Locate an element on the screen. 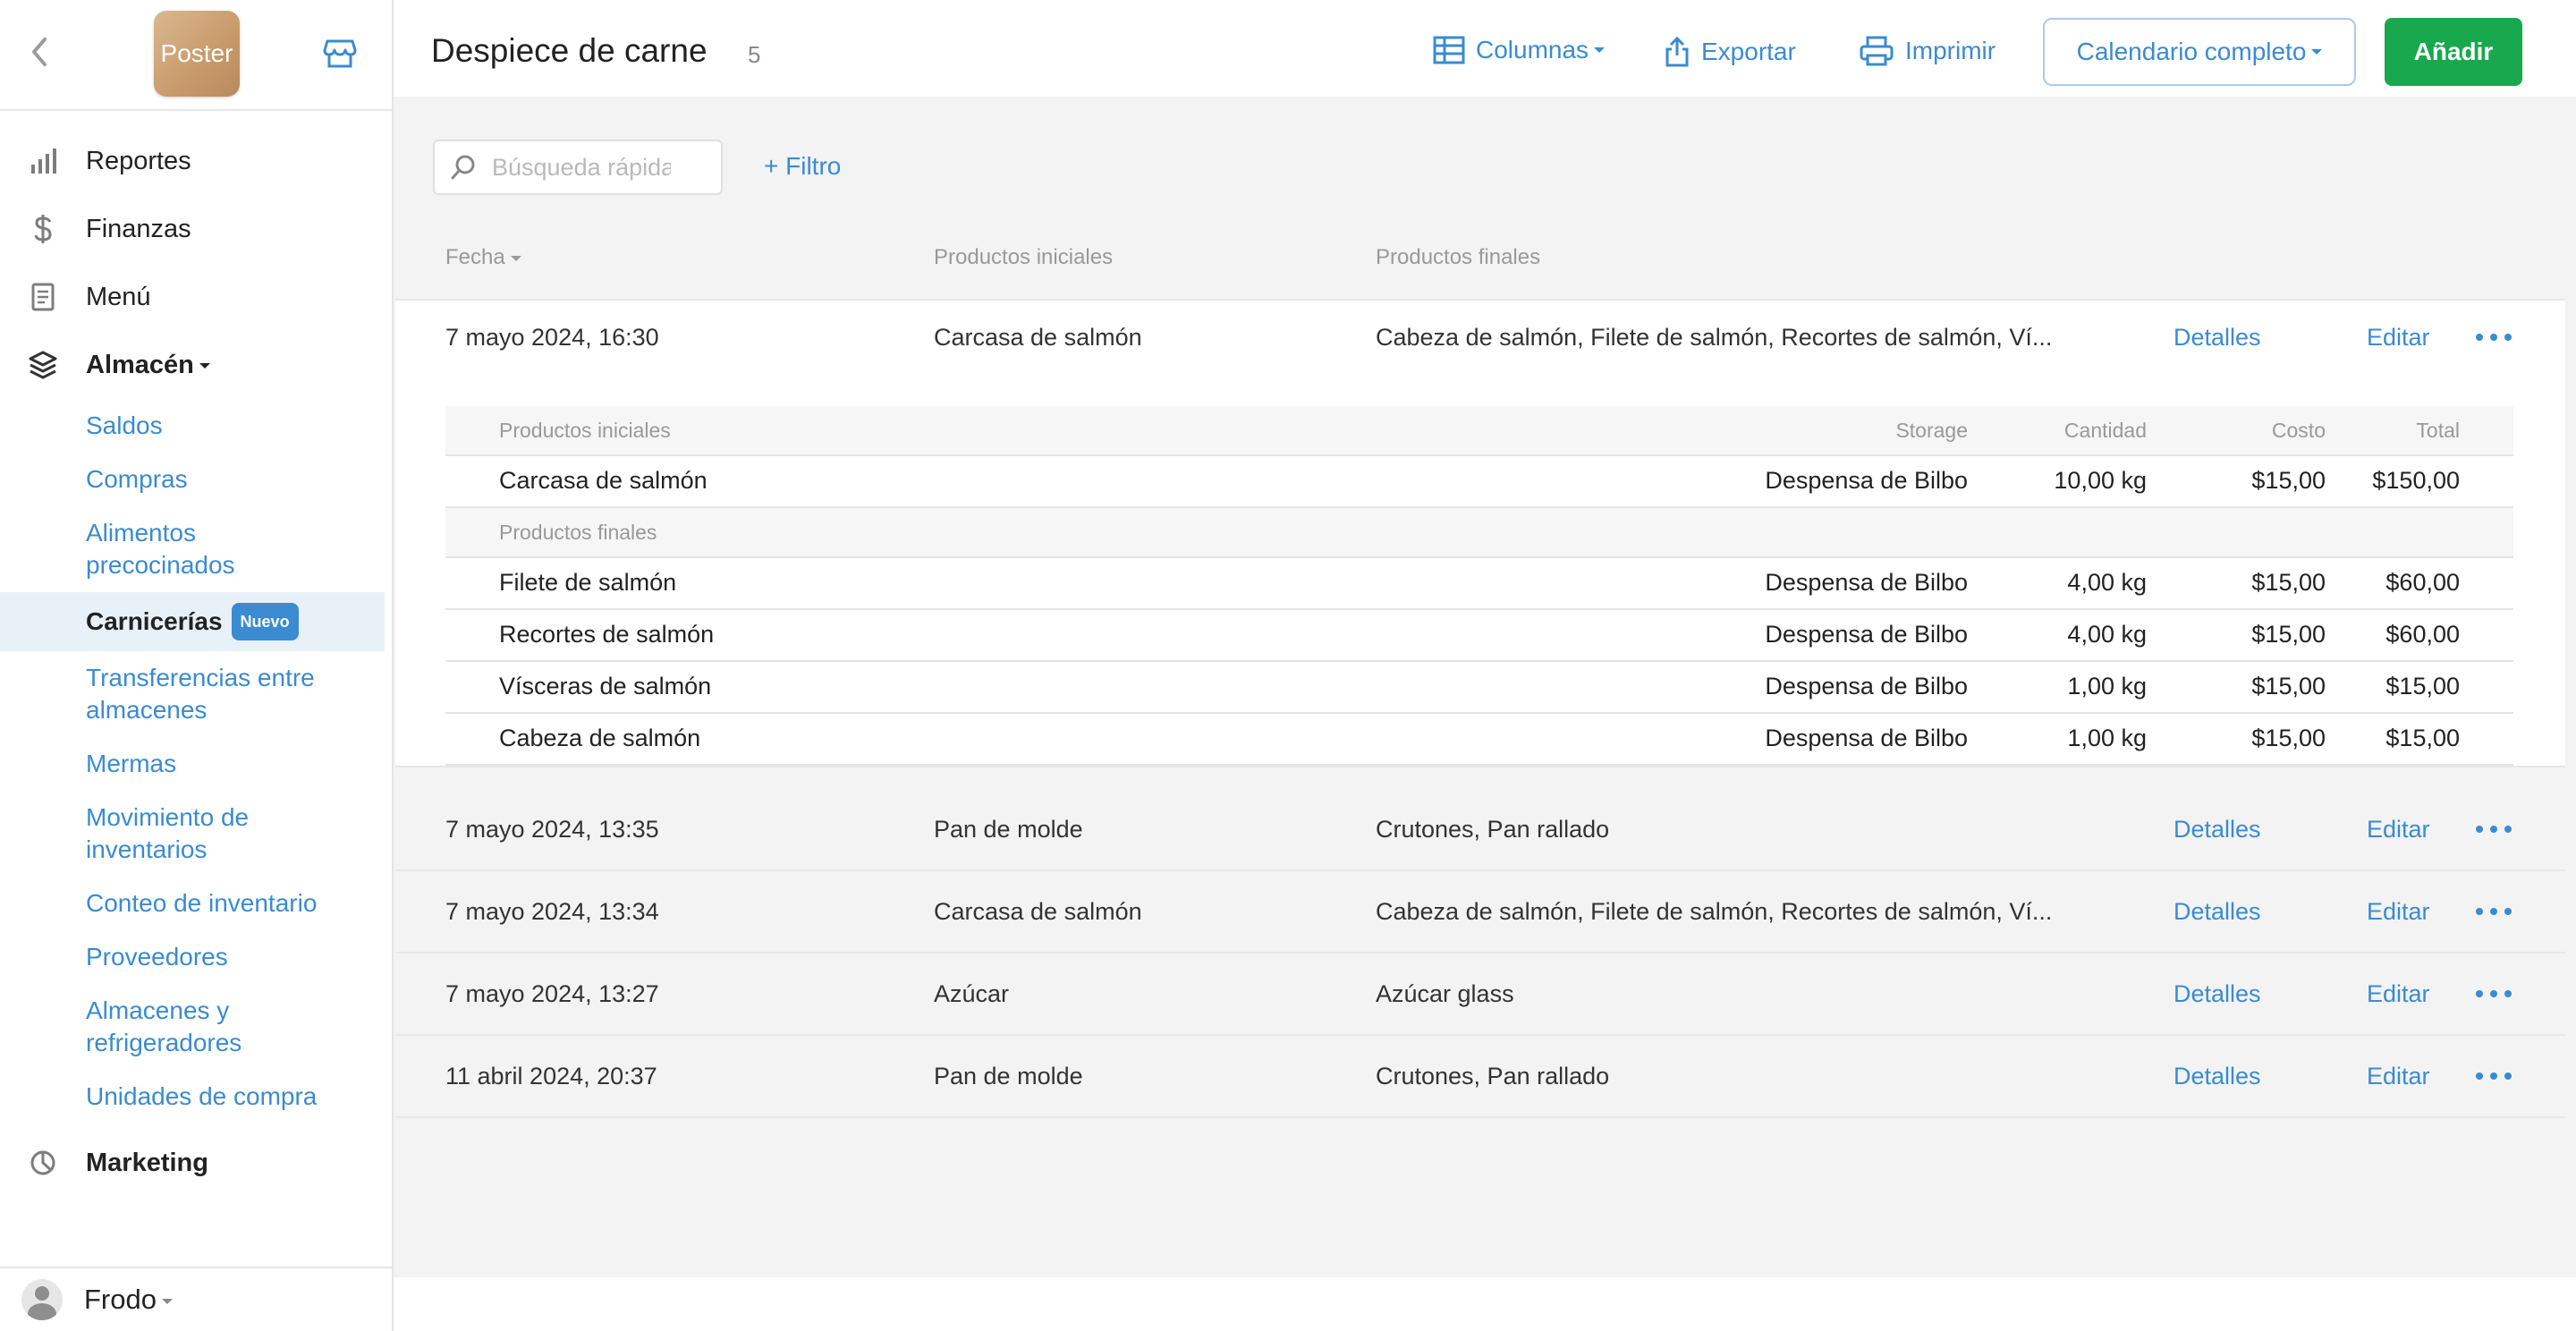 The image size is (2576, 1331). sidebar-item-movimiento-inventarios: Movimiento de inventarios is located at coordinates (202, 834).